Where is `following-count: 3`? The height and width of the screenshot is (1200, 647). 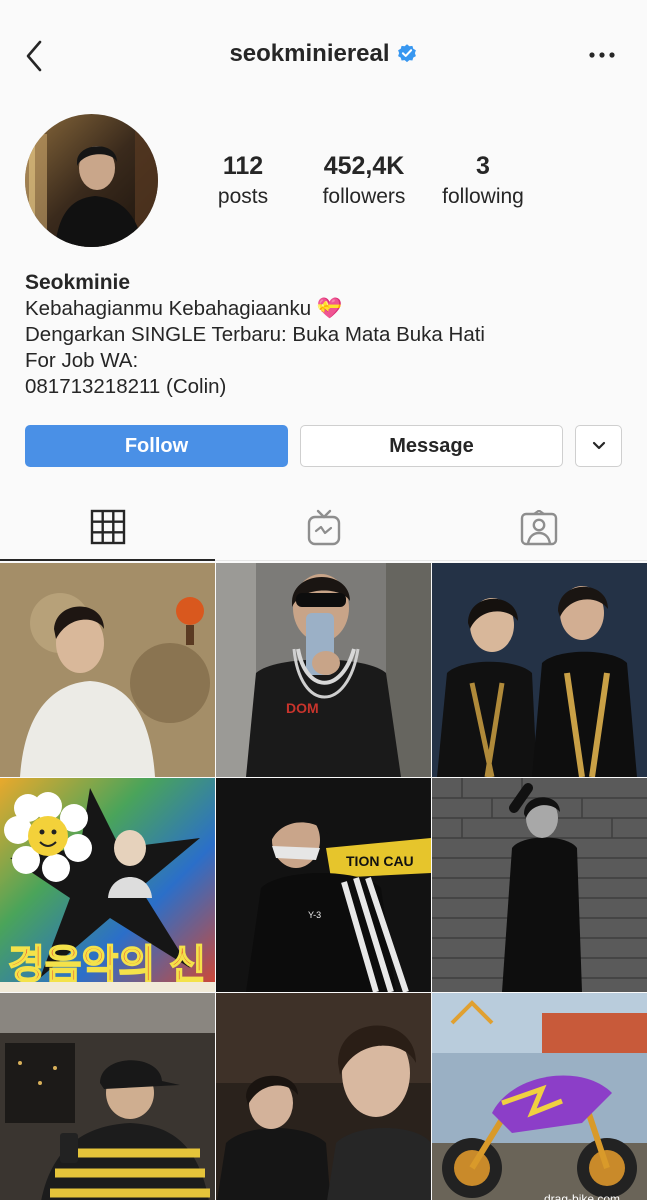
following-count: 3 is located at coordinates (483, 166).